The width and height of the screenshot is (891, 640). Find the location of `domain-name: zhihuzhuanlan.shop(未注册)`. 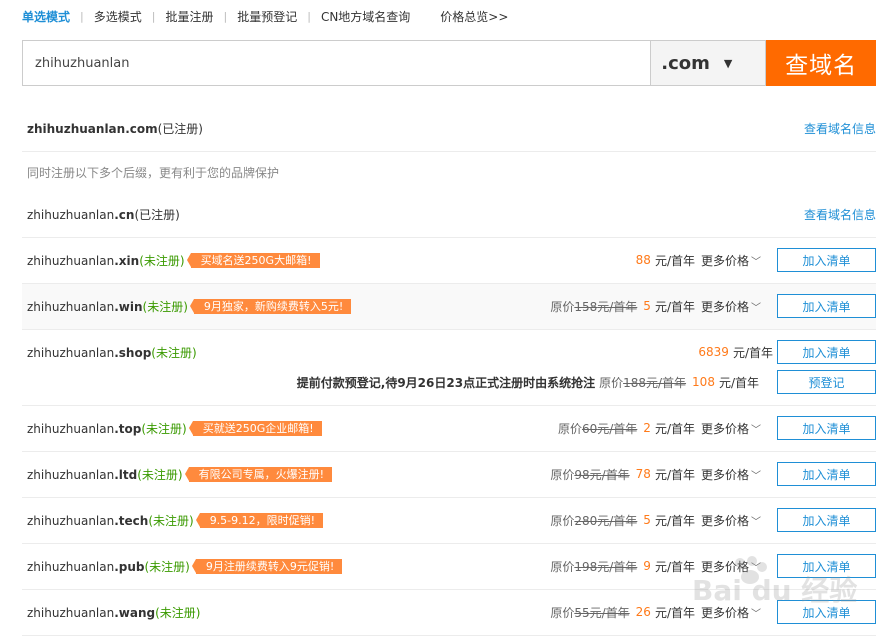

domain-name: zhihuzhuanlan.shop(未注册) is located at coordinates (112, 352).